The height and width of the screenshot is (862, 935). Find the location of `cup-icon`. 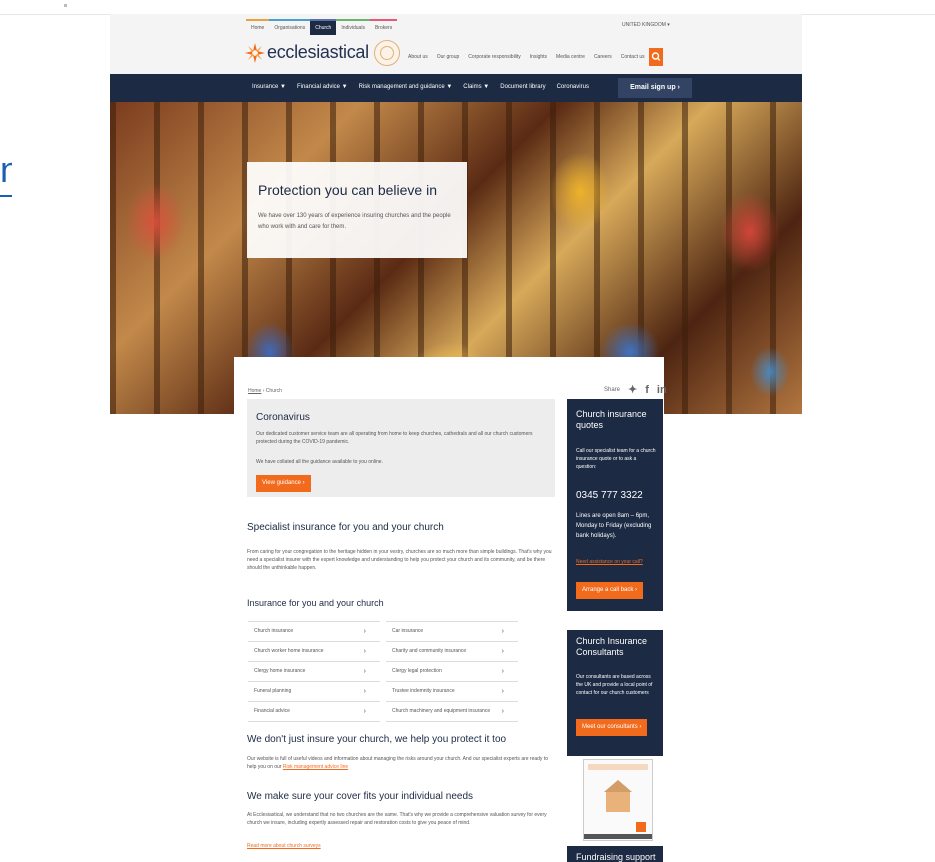

cup-icon is located at coordinates (641, 827).